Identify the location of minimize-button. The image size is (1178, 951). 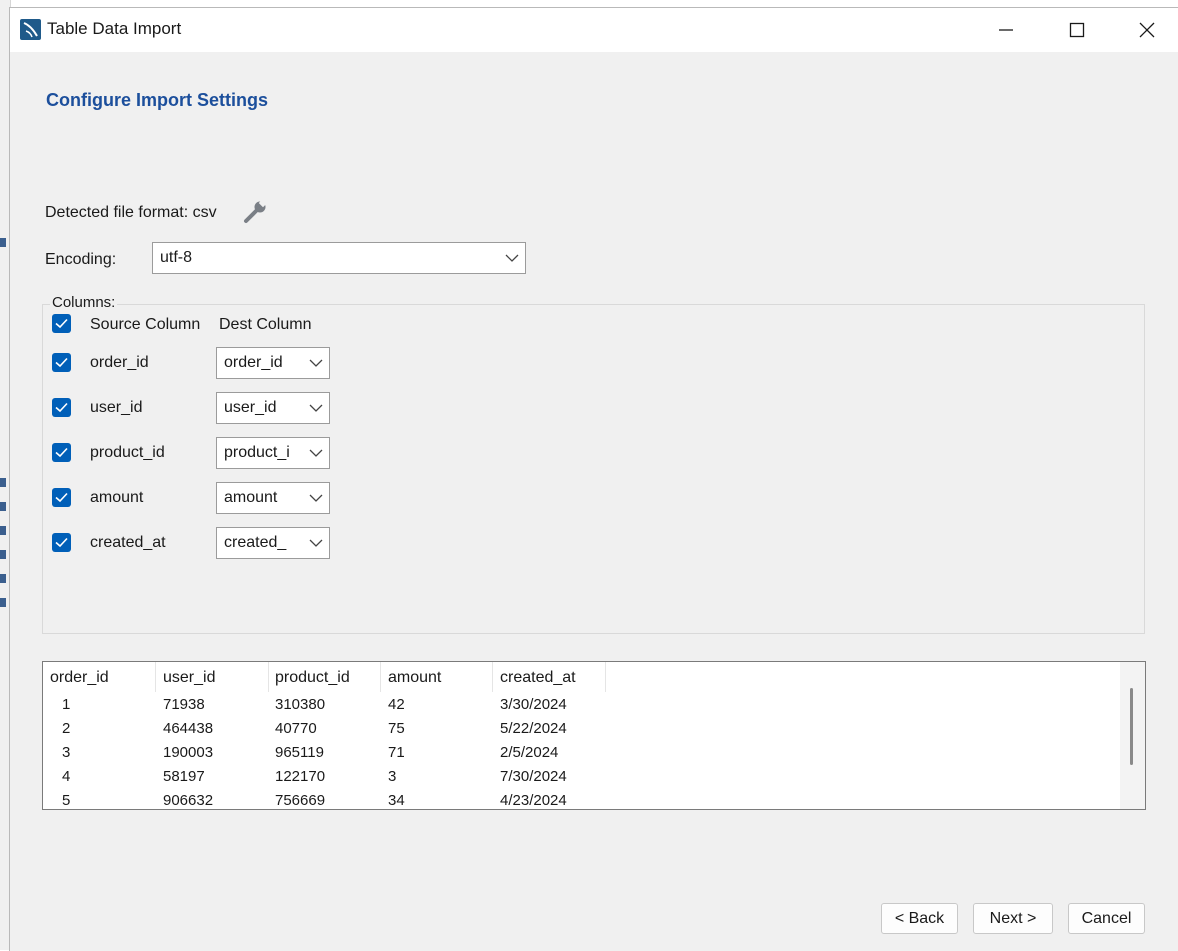
(1006, 30).